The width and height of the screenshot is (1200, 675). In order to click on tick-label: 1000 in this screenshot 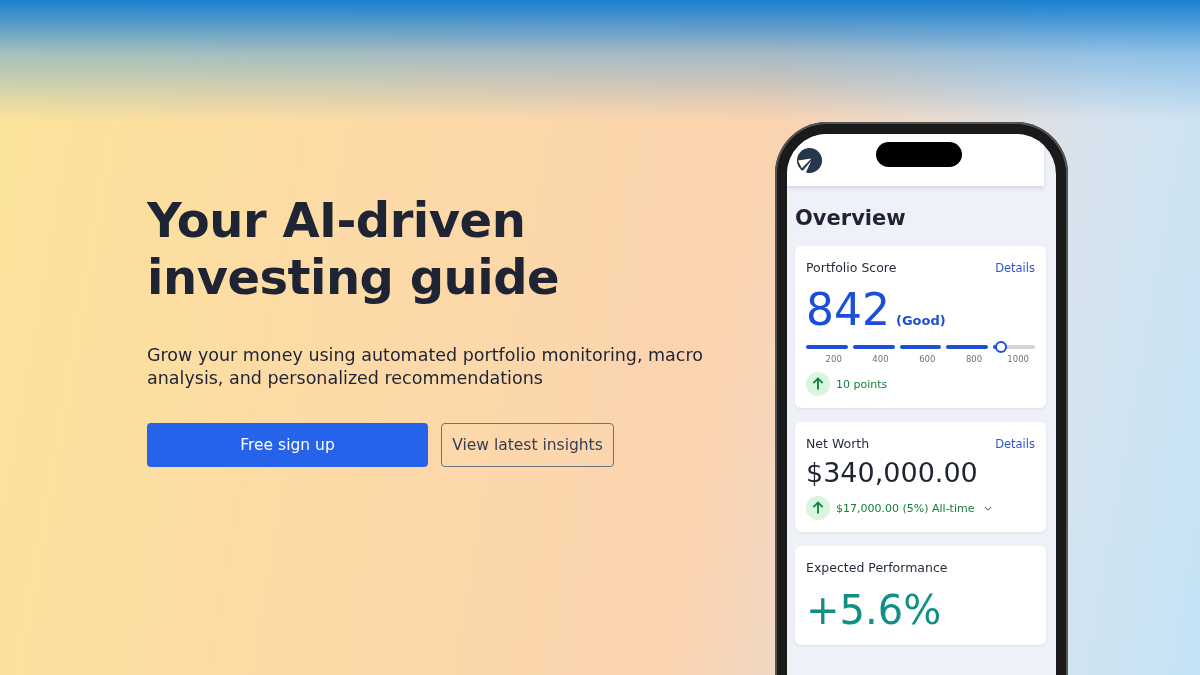, I will do `click(1018, 359)`.